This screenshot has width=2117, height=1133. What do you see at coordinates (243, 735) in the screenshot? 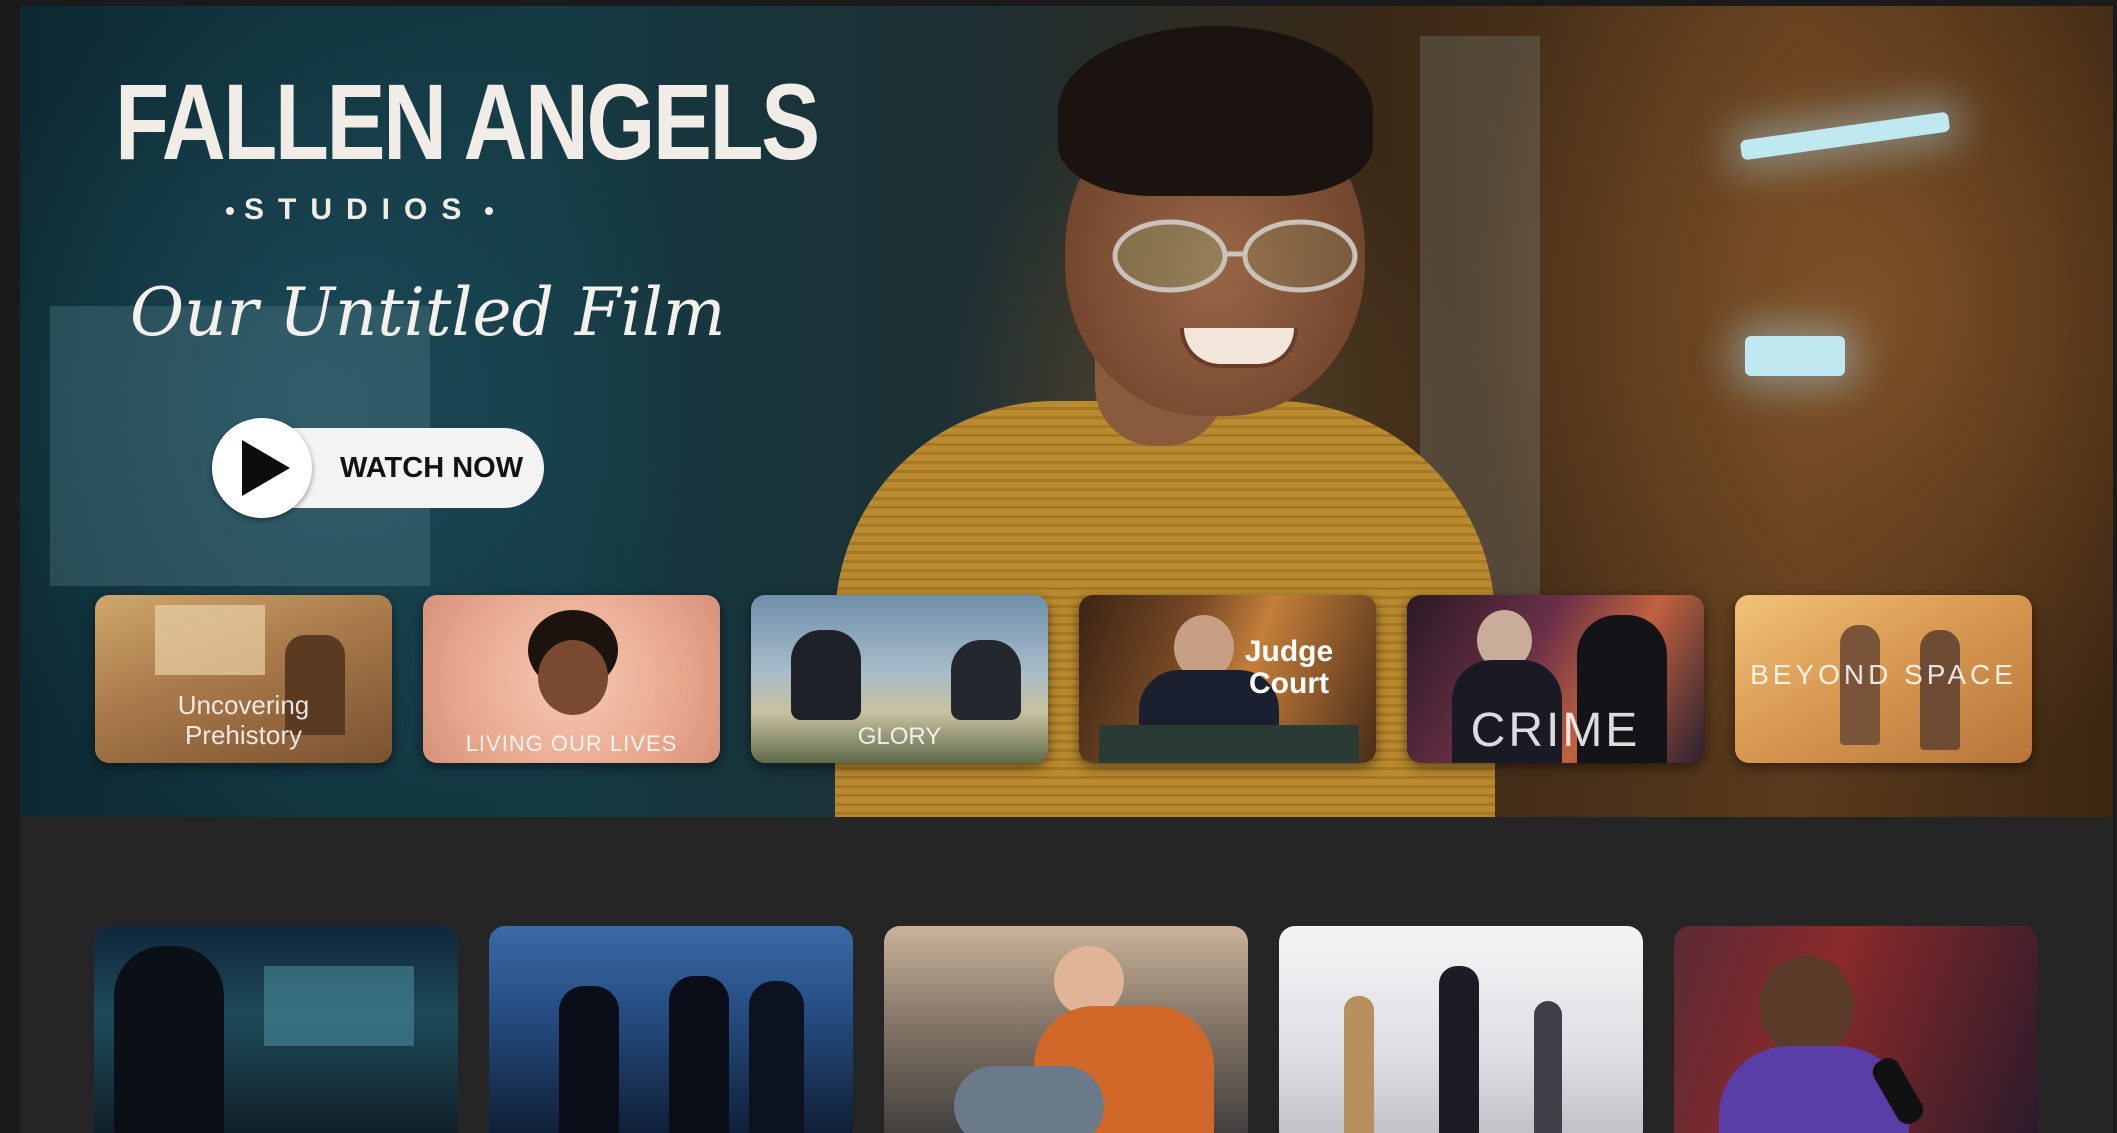
I see `tile-title-line2: Prehistory` at bounding box center [243, 735].